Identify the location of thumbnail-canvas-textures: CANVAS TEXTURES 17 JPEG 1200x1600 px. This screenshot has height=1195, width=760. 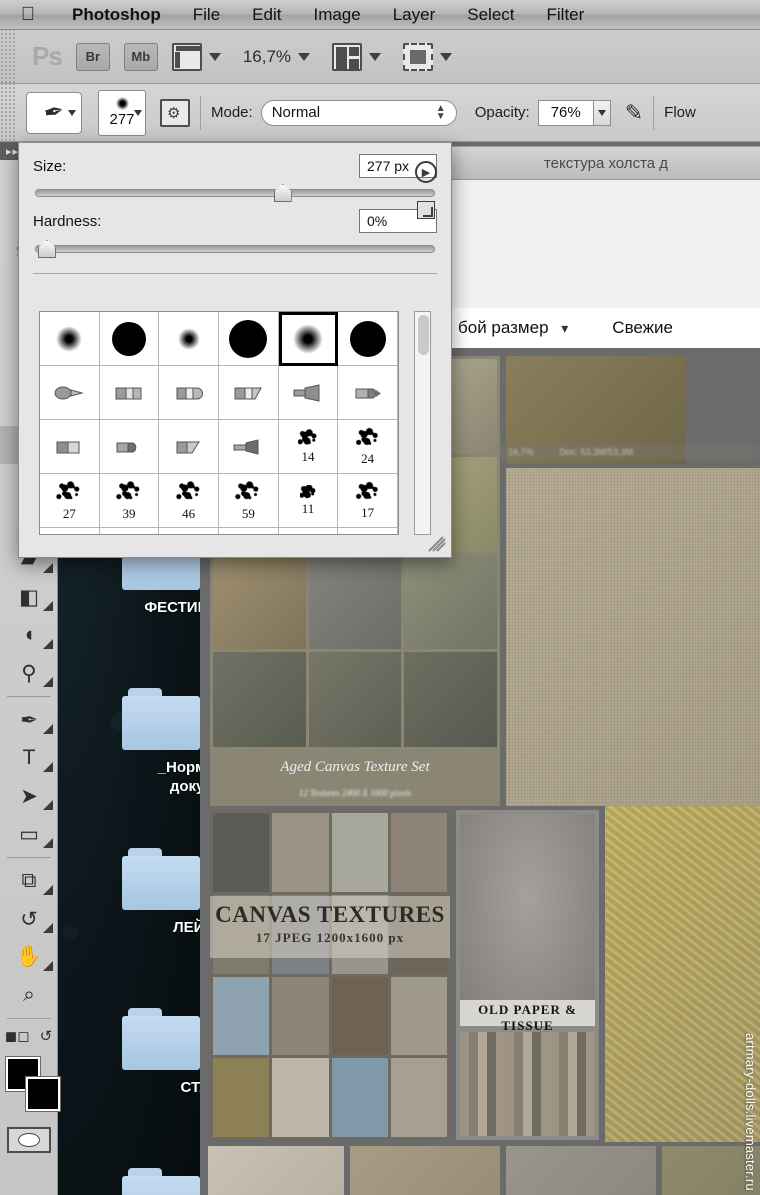
(330, 975).